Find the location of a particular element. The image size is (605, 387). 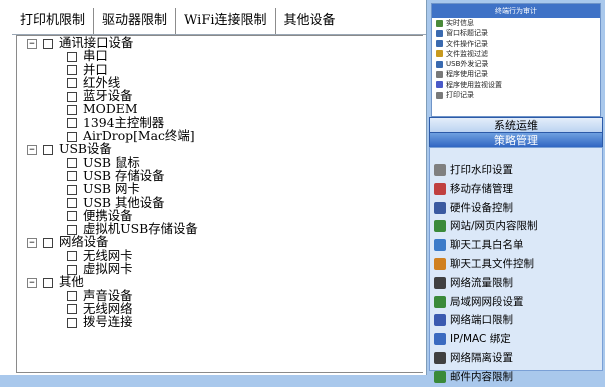

policy-menu-label: 聊天工具文件控制 is located at coordinates (492, 263).